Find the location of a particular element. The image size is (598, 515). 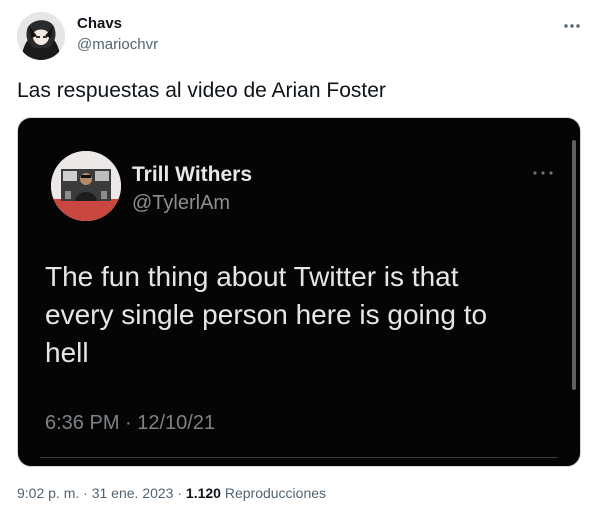

more-options-button is located at coordinates (572, 26).